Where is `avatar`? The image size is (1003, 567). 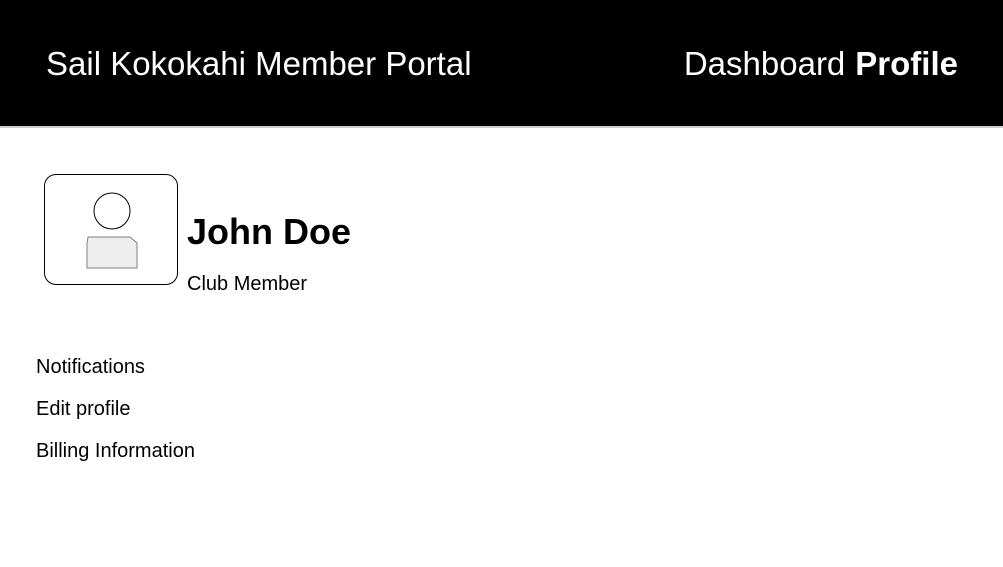 avatar is located at coordinates (111, 229).